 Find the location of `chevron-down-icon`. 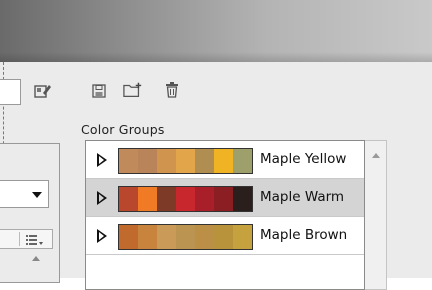

chevron-down-icon is located at coordinates (37, 195).